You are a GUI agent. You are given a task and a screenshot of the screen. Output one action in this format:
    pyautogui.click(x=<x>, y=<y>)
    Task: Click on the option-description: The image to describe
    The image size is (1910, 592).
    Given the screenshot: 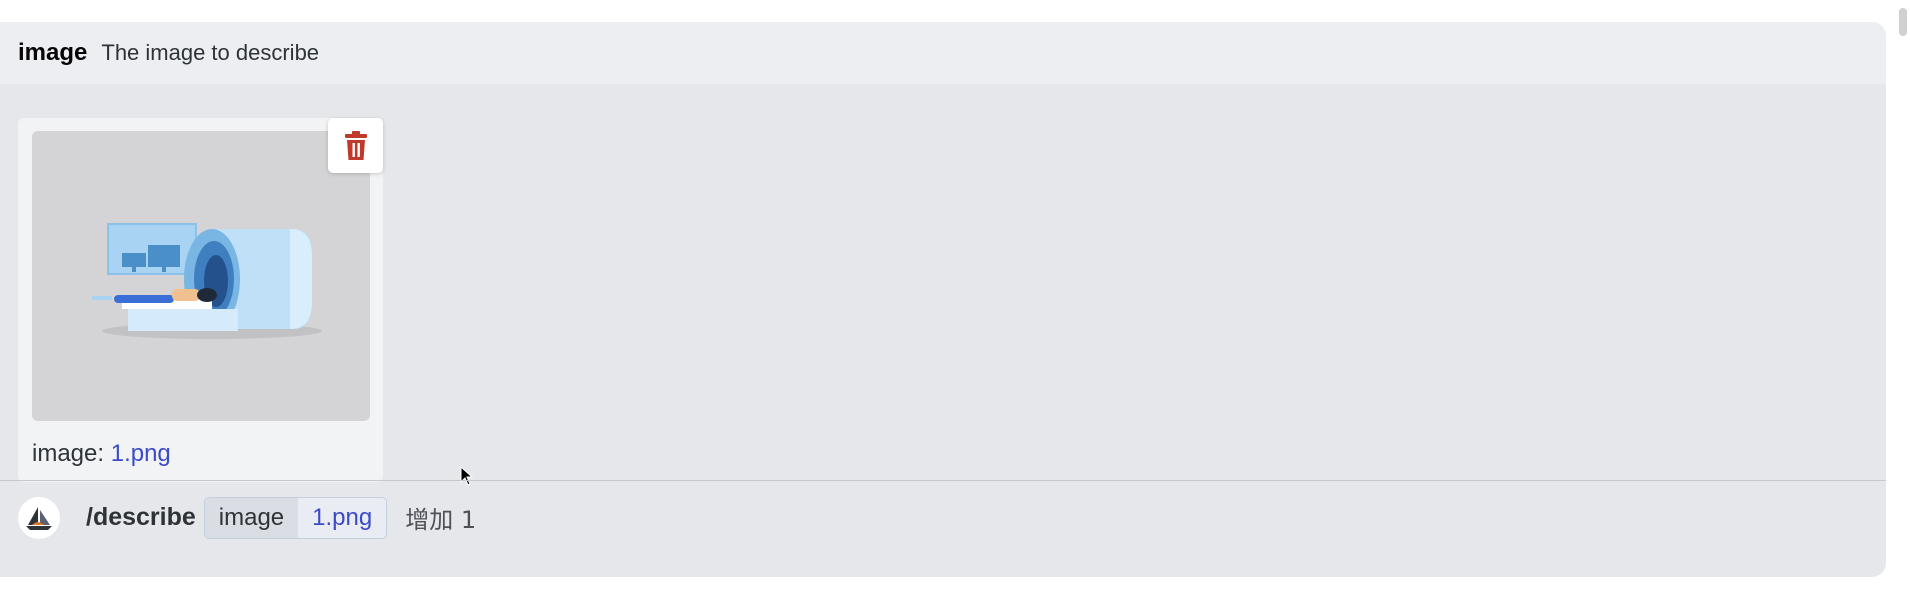 What is the action you would take?
    pyautogui.click(x=210, y=52)
    